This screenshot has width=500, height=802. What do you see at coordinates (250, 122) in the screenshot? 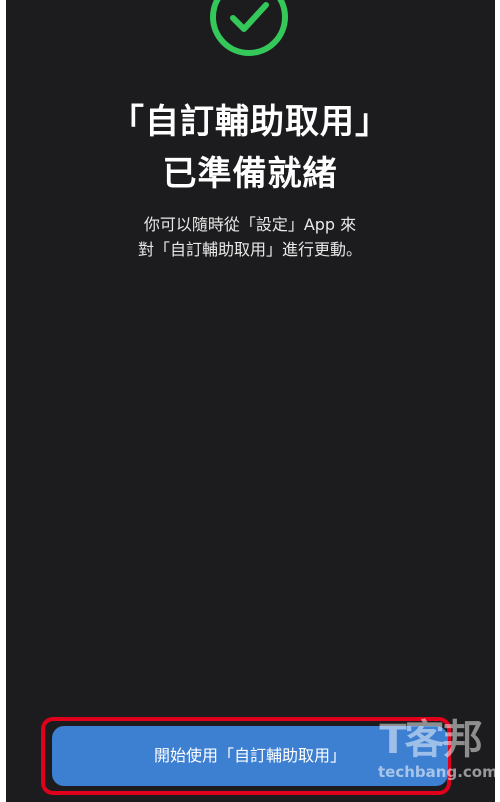
I see `title-line-1: 「自訂輔助取用」` at bounding box center [250, 122].